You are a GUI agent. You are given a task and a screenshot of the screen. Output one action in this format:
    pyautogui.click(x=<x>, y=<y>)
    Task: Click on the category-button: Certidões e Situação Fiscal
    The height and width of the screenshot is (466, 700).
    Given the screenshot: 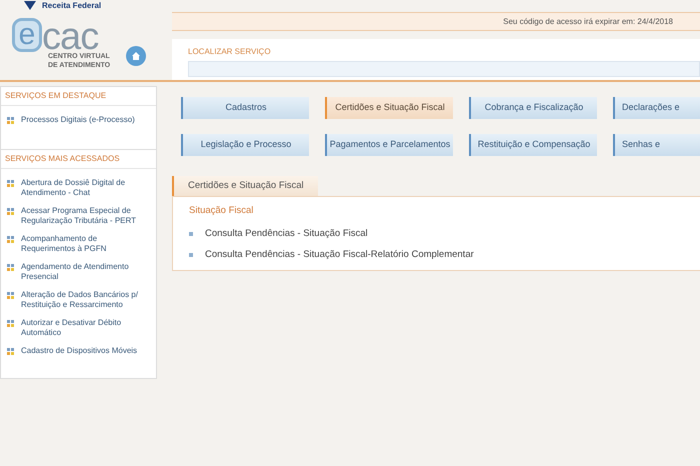 What is the action you would take?
    pyautogui.click(x=389, y=108)
    